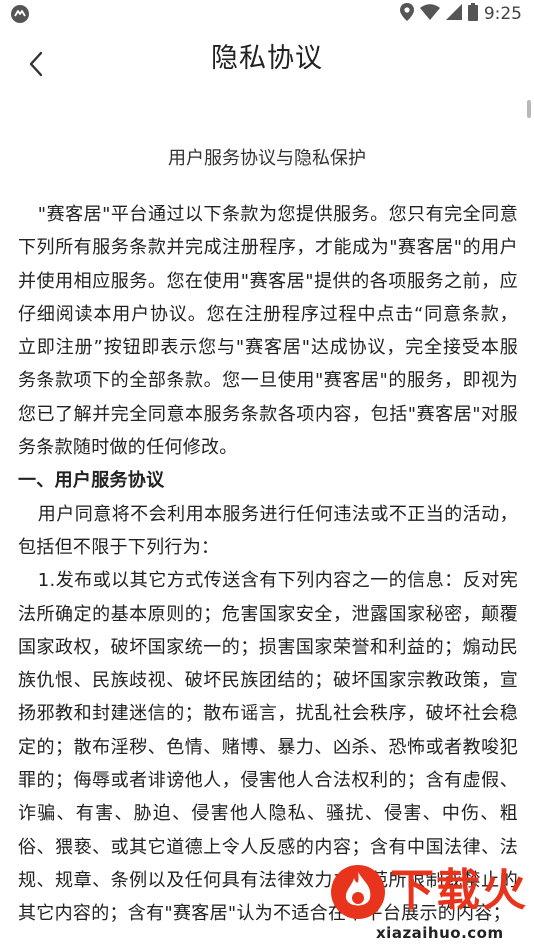 This screenshot has width=534, height=950. Describe the element at coordinates (459, 890) in the screenshot. I see `watermark-brand: 下载火` at that location.